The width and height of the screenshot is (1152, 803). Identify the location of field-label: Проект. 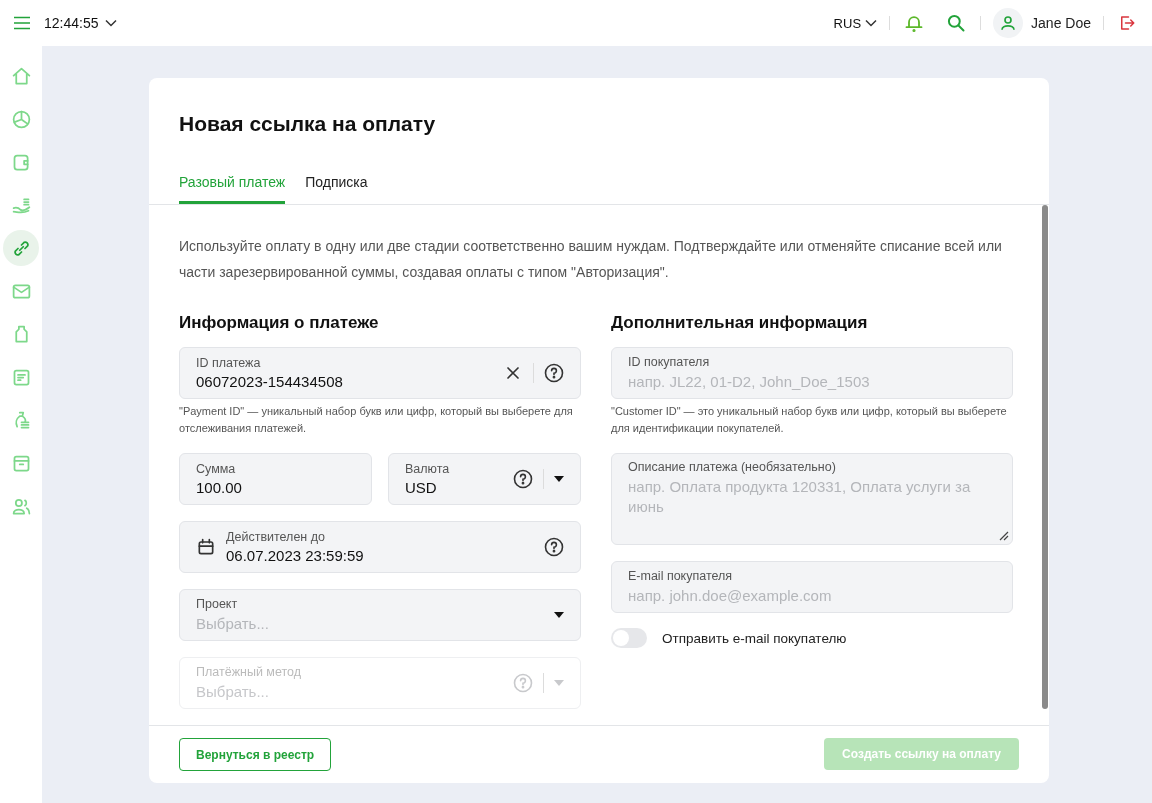
(217, 603).